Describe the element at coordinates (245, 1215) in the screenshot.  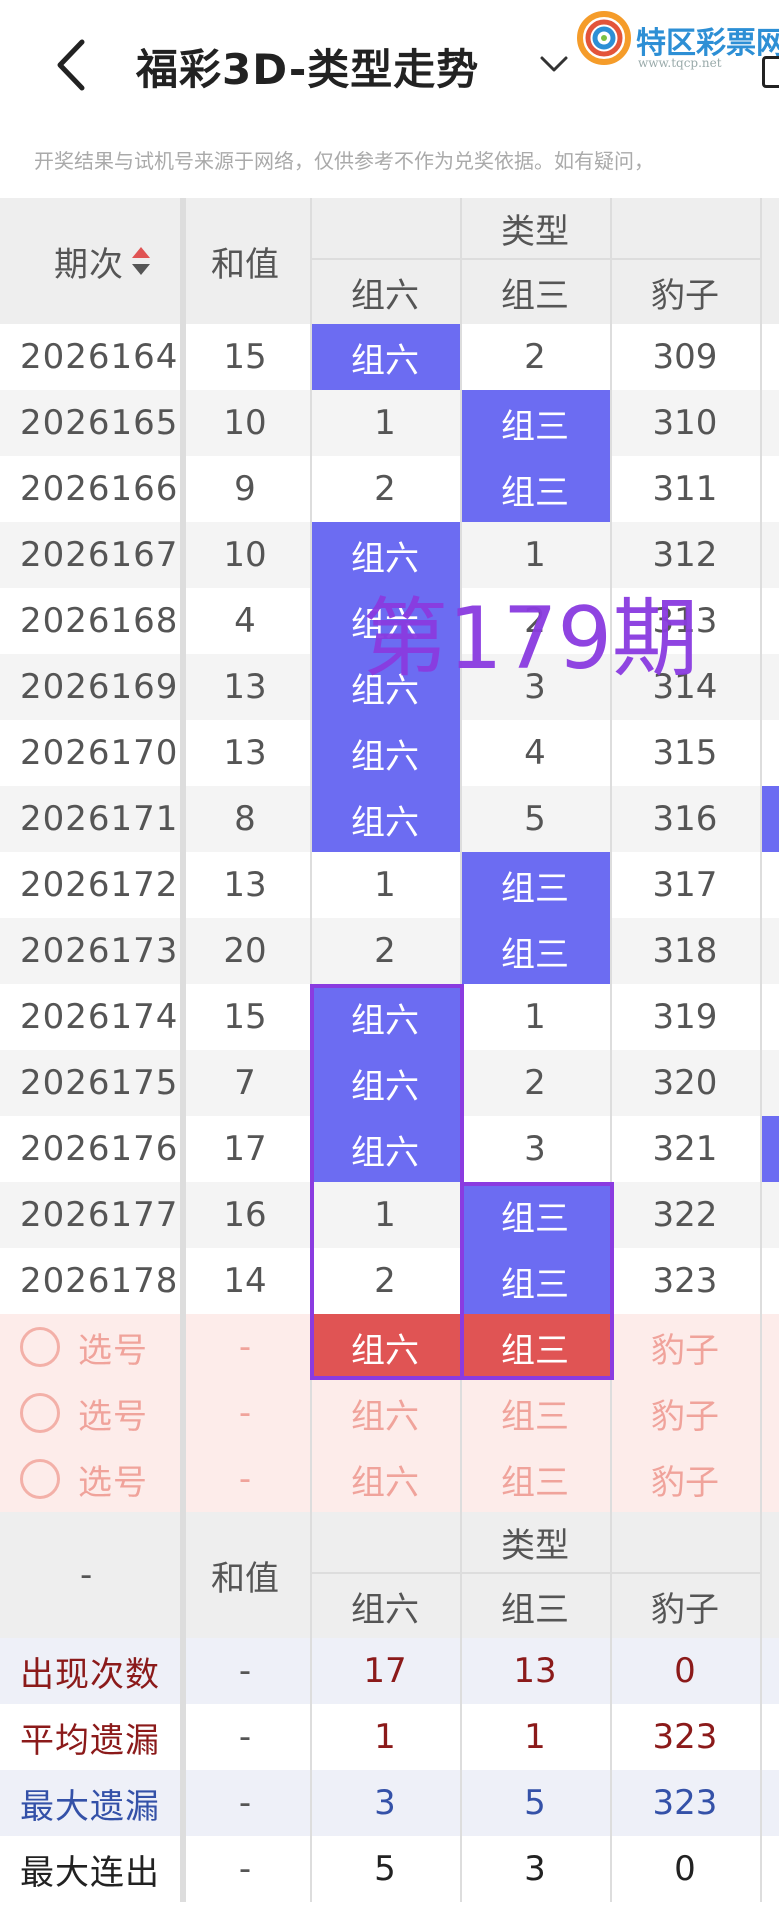
I see `row-sum: 16` at that location.